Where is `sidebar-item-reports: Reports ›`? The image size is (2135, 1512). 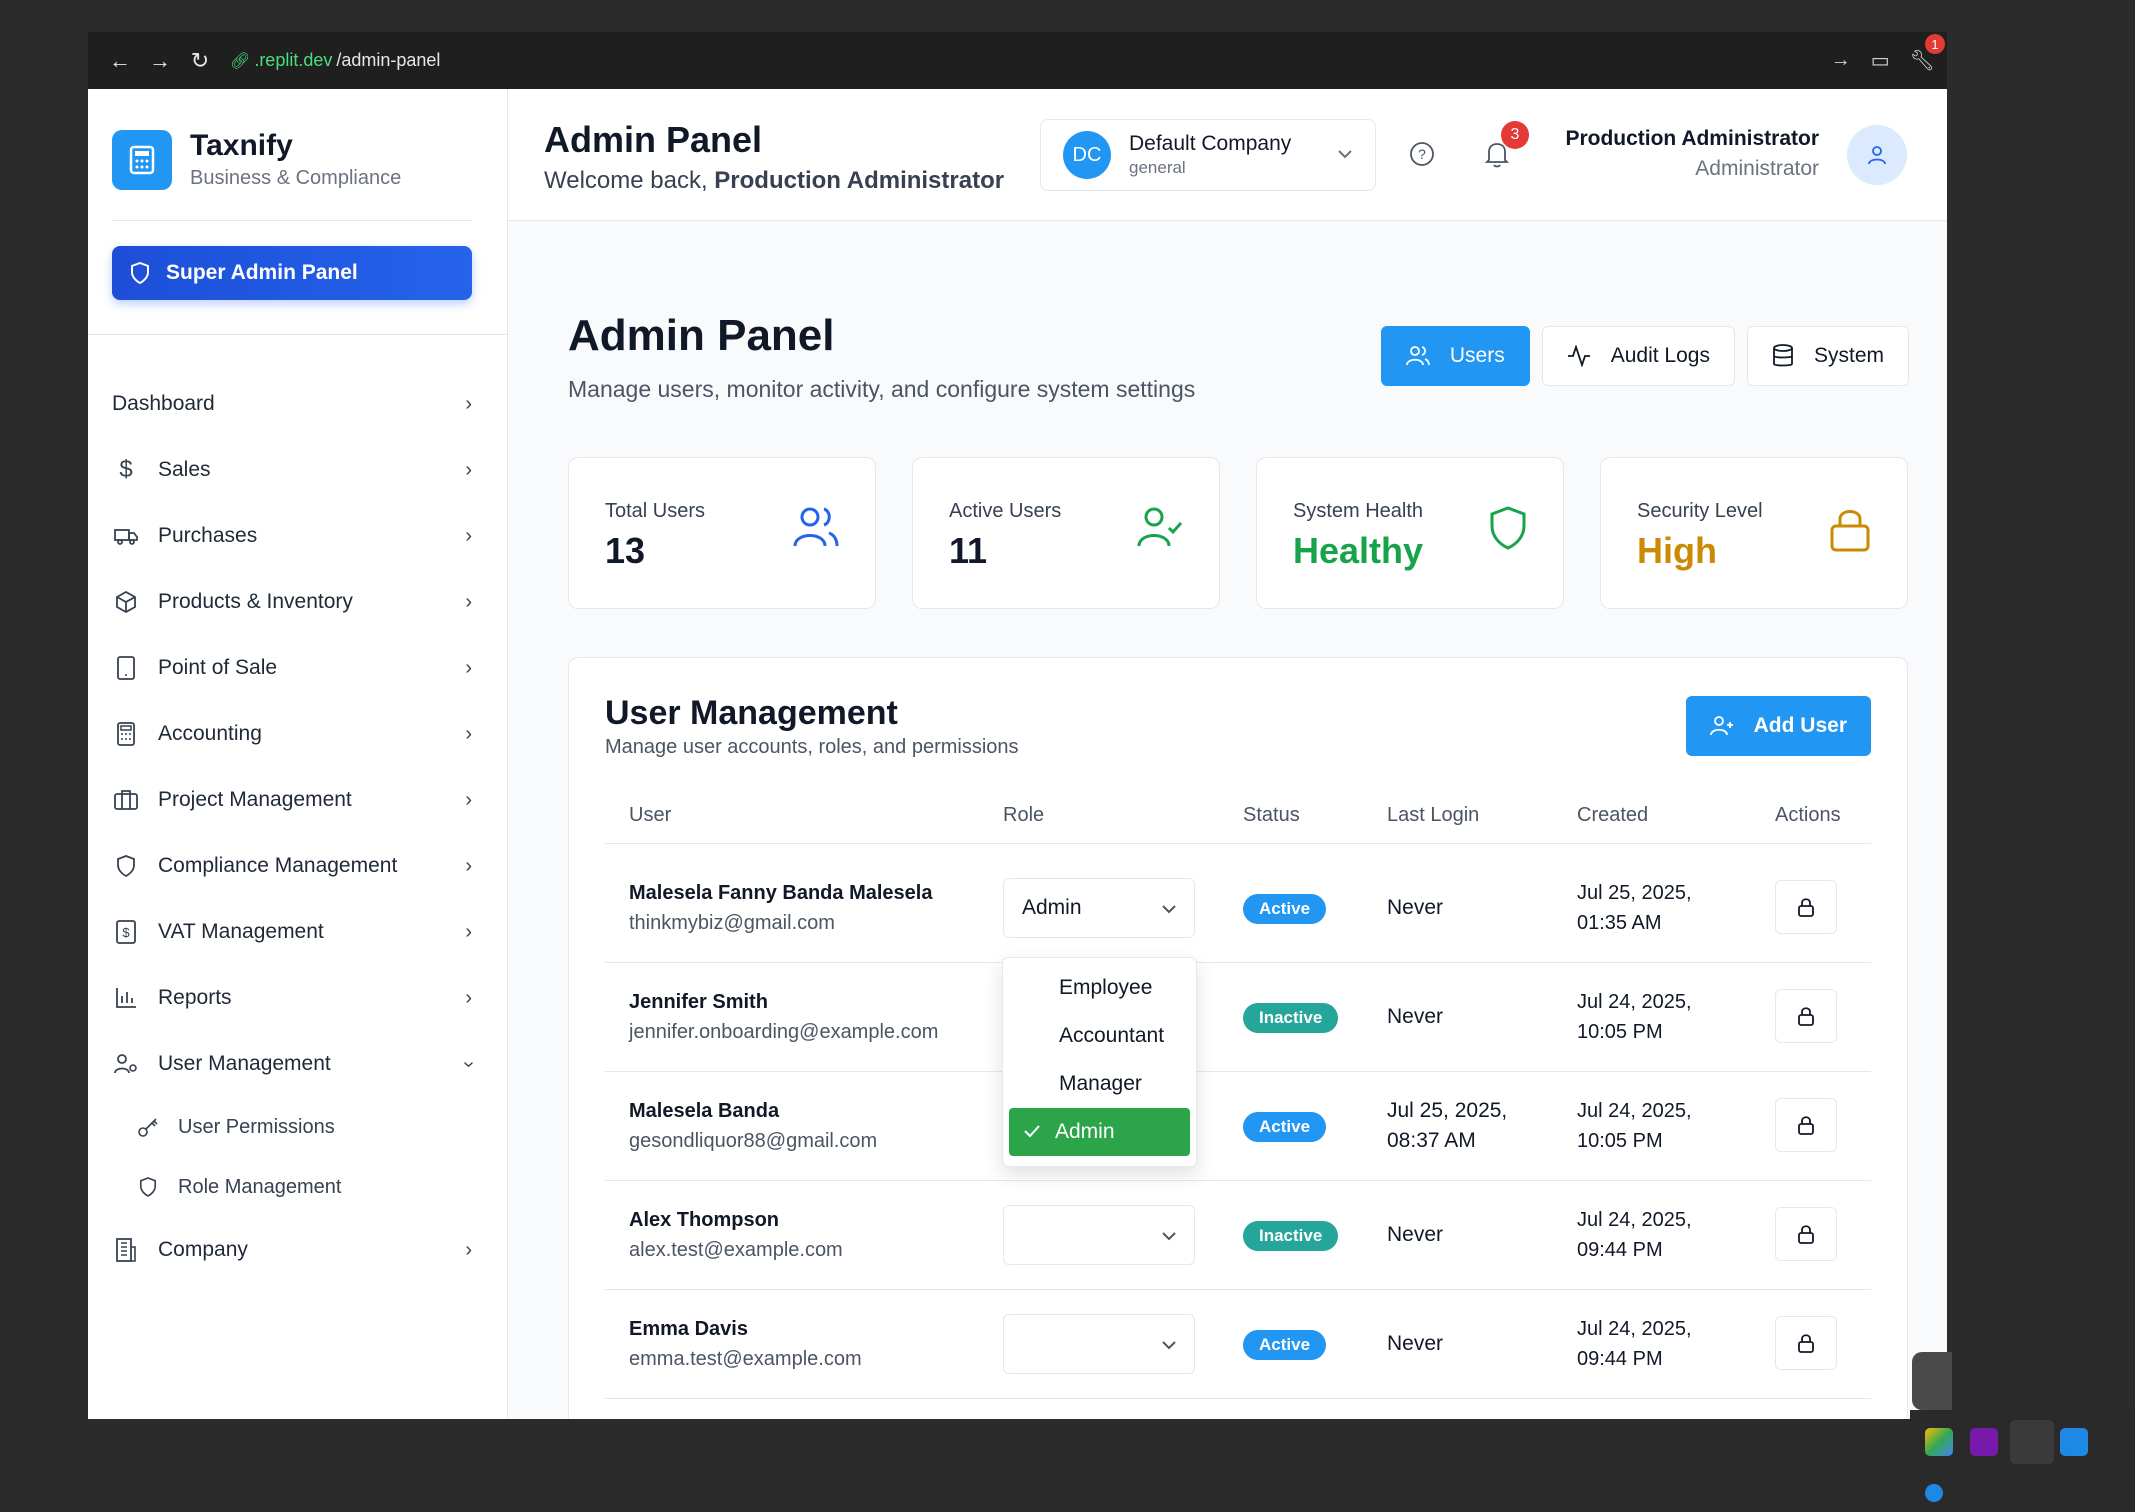 sidebar-item-reports: Reports › is located at coordinates (292, 998).